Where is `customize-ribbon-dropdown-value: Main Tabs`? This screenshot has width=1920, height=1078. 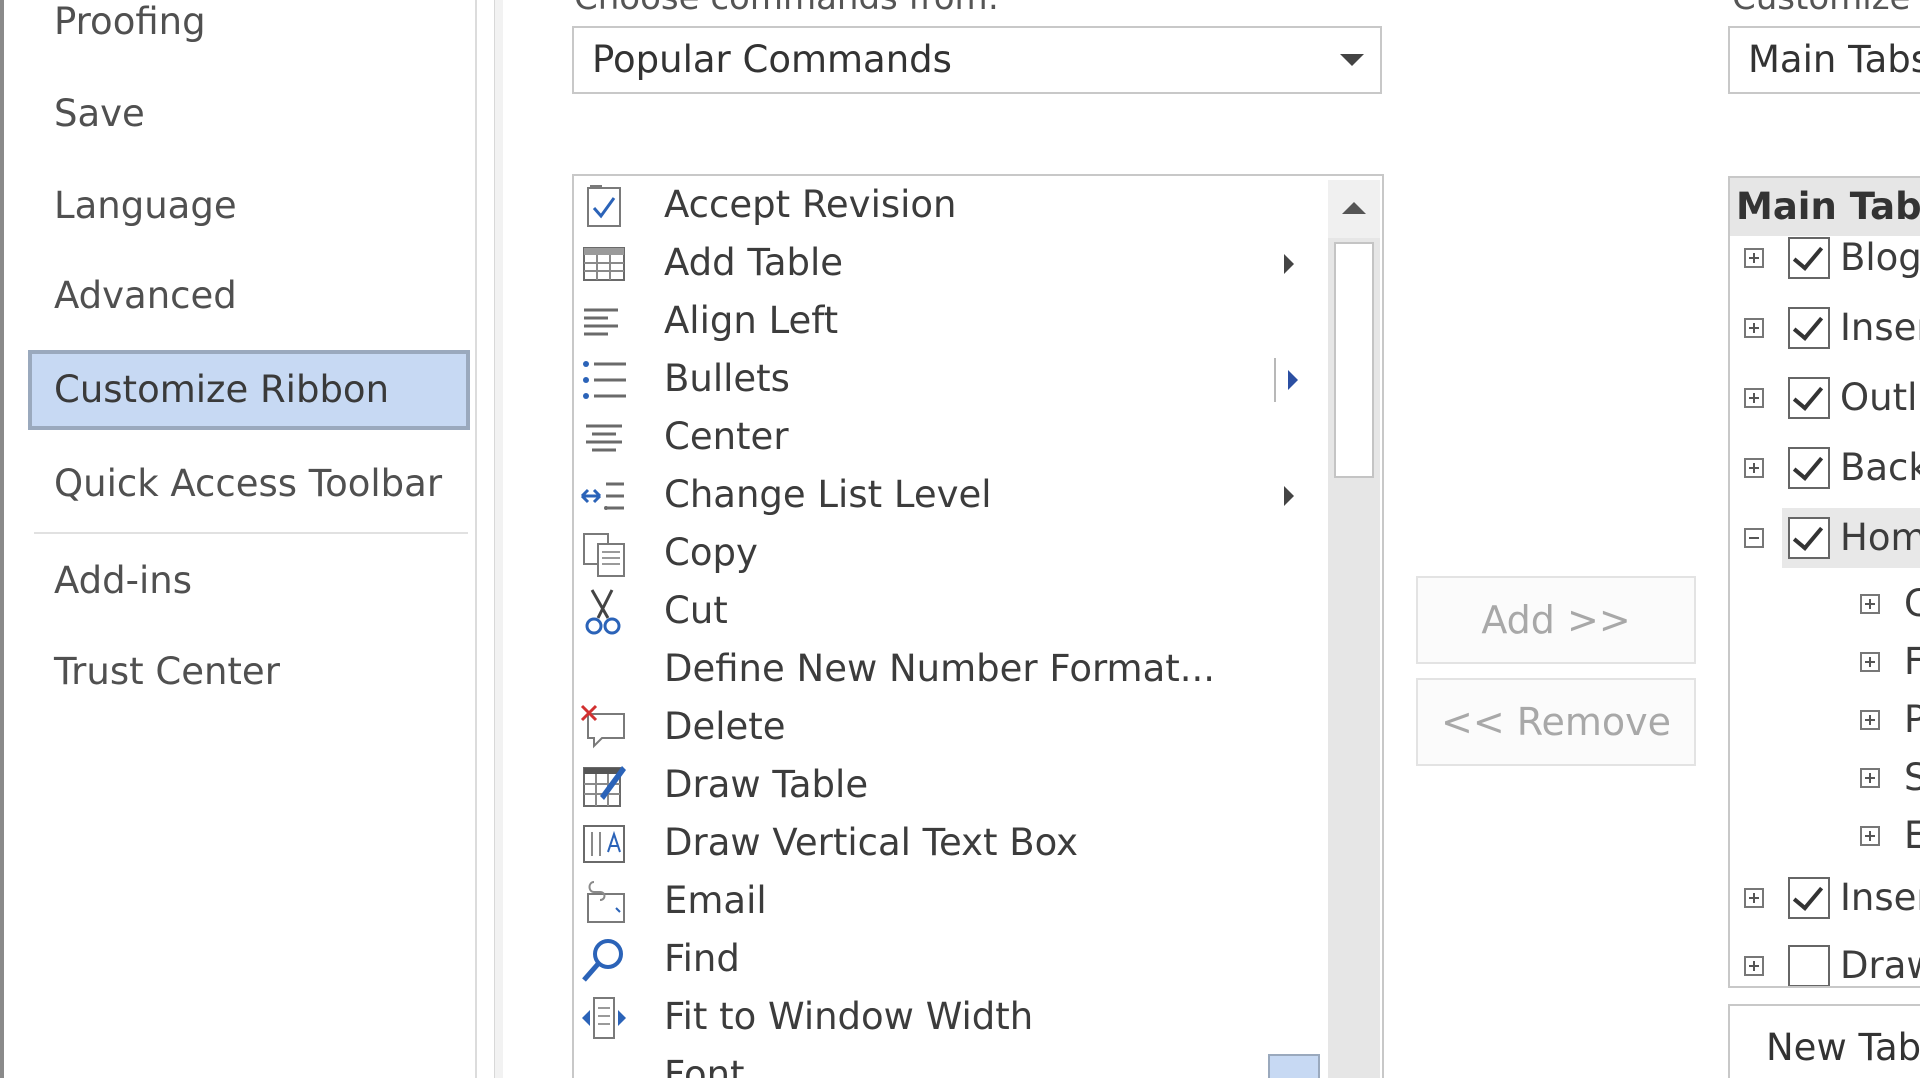 customize-ribbon-dropdown-value: Main Tabs is located at coordinates (1834, 59).